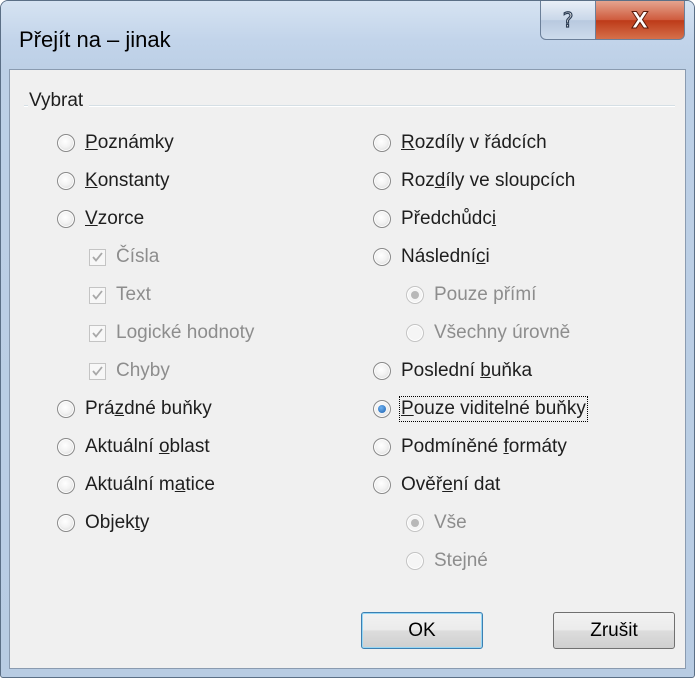 The width and height of the screenshot is (695, 678). I want to click on radio-option-rozdily-v-radcich: Rozdíly v řádcích, so click(460, 143).